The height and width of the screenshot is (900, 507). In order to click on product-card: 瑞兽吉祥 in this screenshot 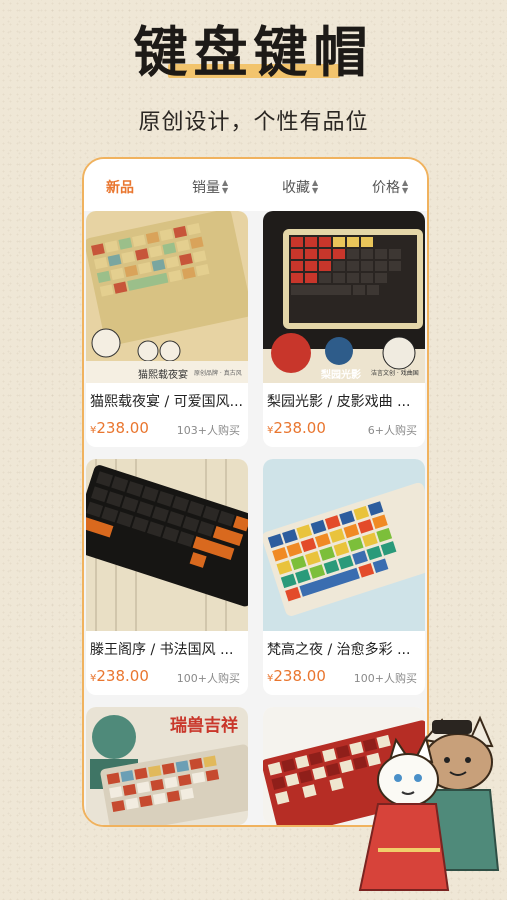, I will do `click(167, 766)`.